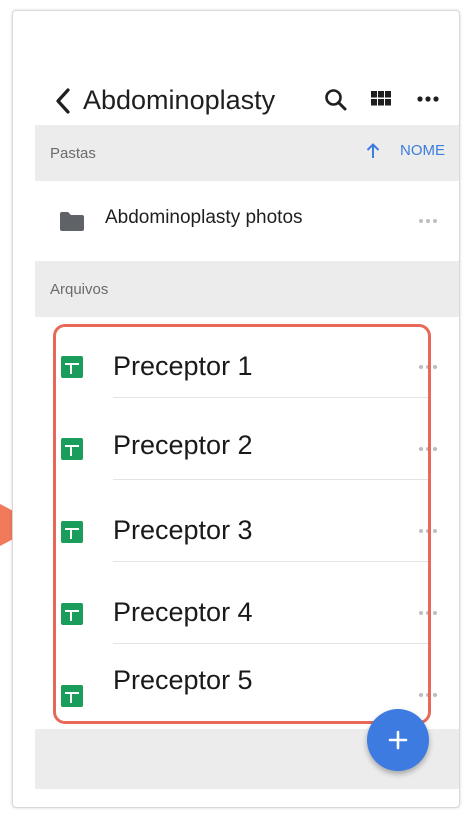 This screenshot has height=814, width=469. I want to click on folder-name: Abdominoplasty photos, so click(204, 217).